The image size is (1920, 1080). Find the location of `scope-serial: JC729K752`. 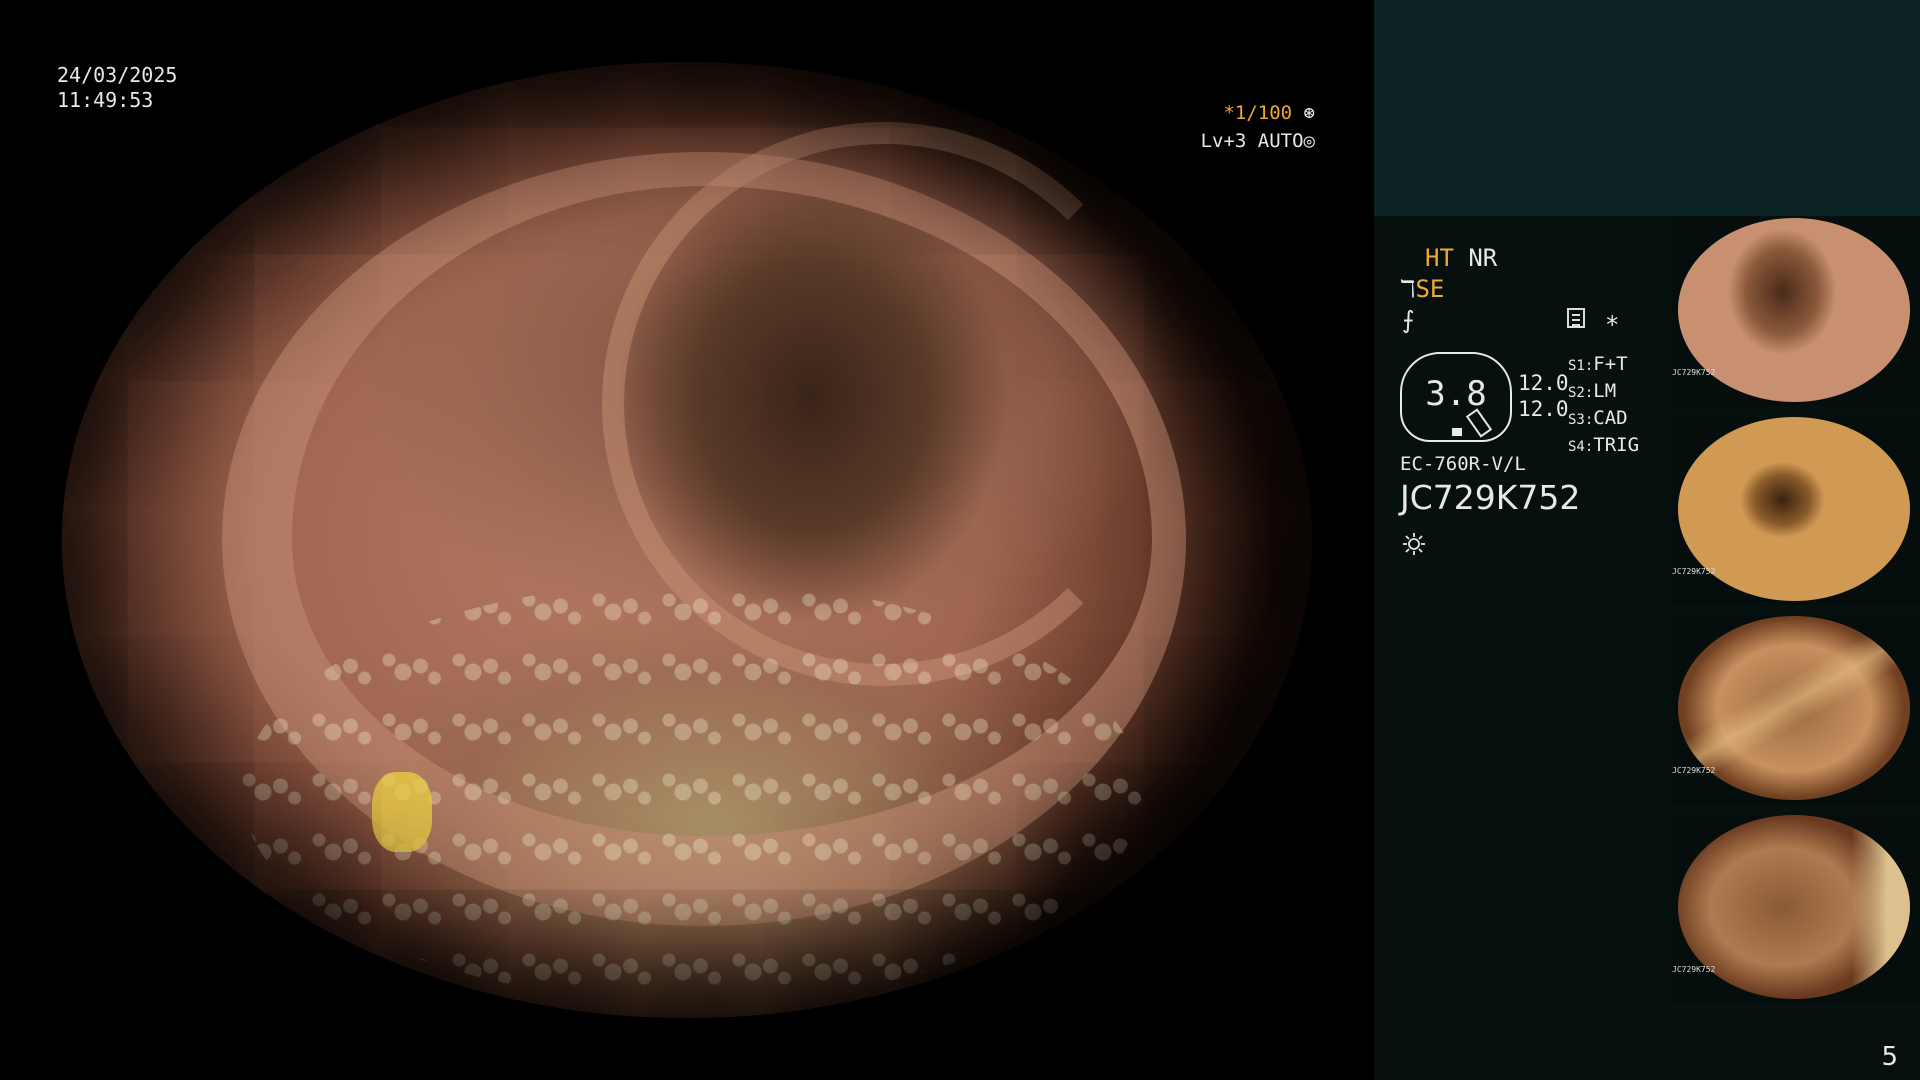

scope-serial: JC729K752 is located at coordinates (1490, 497).